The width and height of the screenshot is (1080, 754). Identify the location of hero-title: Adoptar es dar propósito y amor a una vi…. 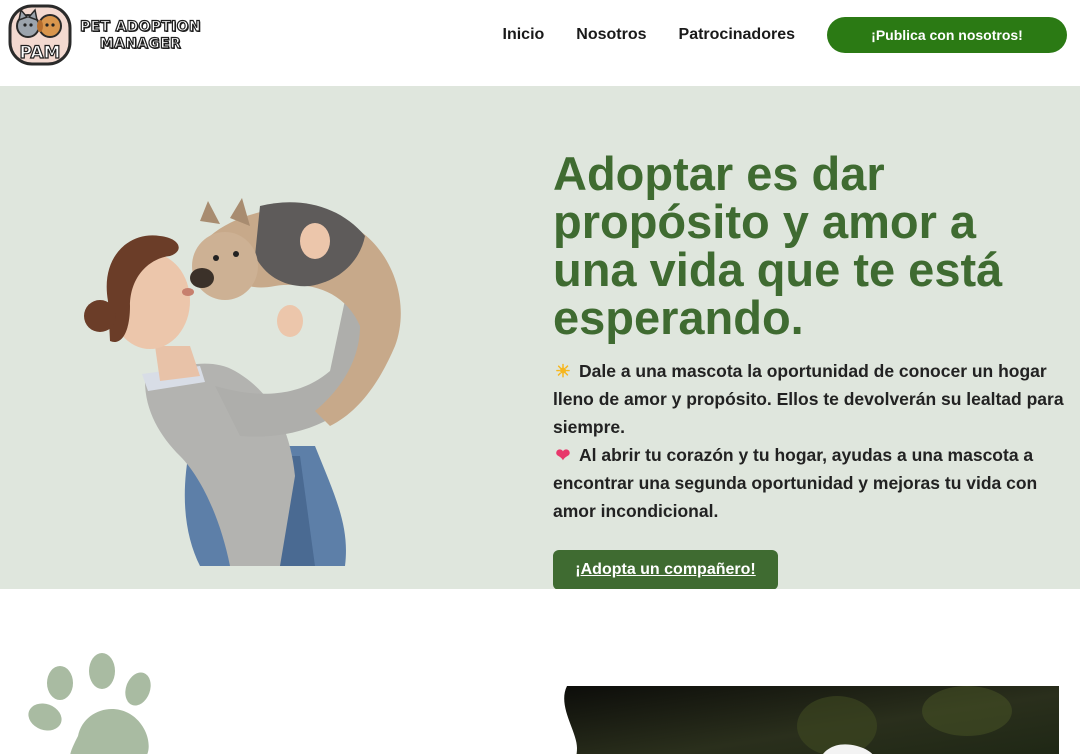
(778, 245).